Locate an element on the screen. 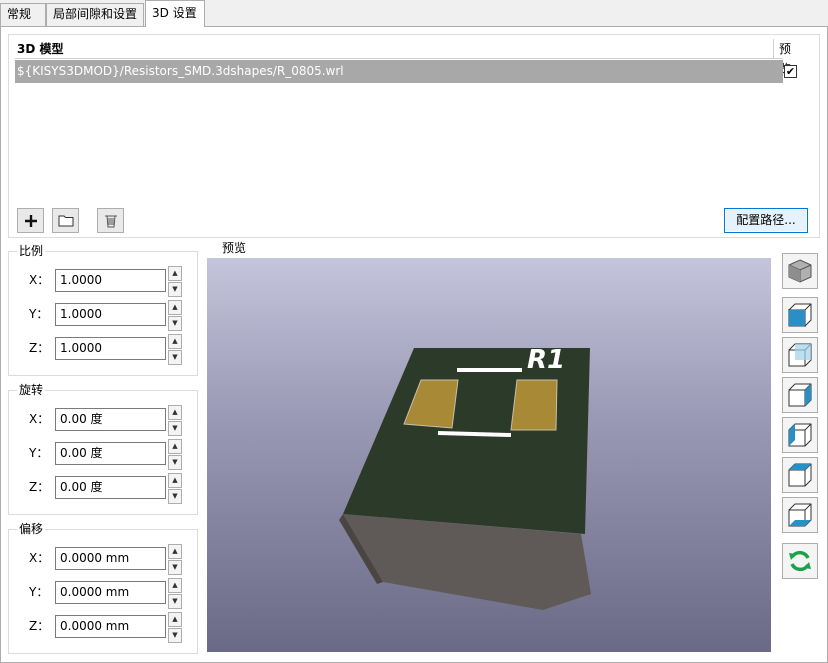 The height and width of the screenshot is (663, 828). reload-button is located at coordinates (800, 561).